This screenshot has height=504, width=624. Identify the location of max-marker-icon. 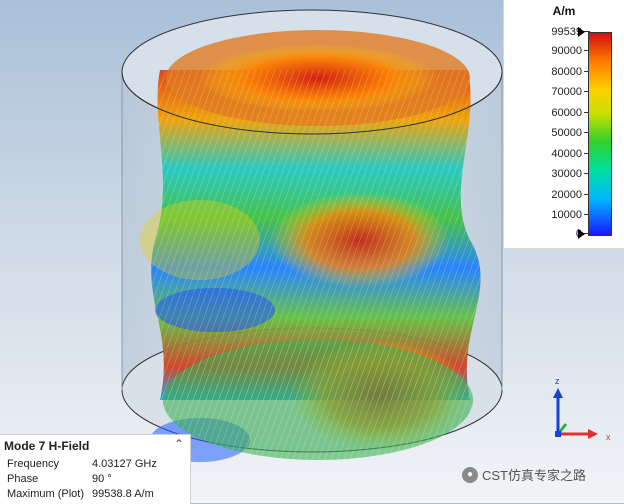
(581, 32).